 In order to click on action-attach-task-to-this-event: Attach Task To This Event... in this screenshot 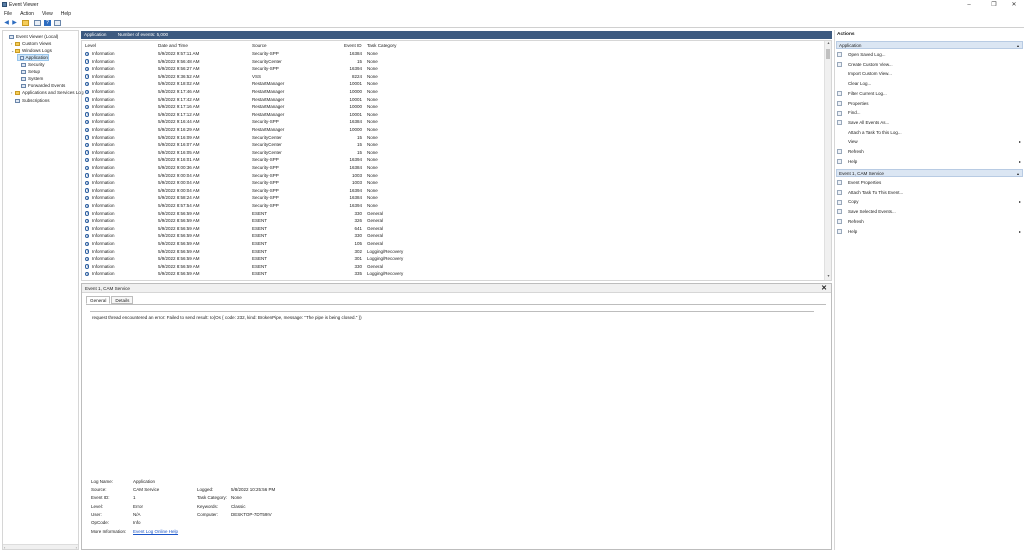, I will do `click(930, 193)`.